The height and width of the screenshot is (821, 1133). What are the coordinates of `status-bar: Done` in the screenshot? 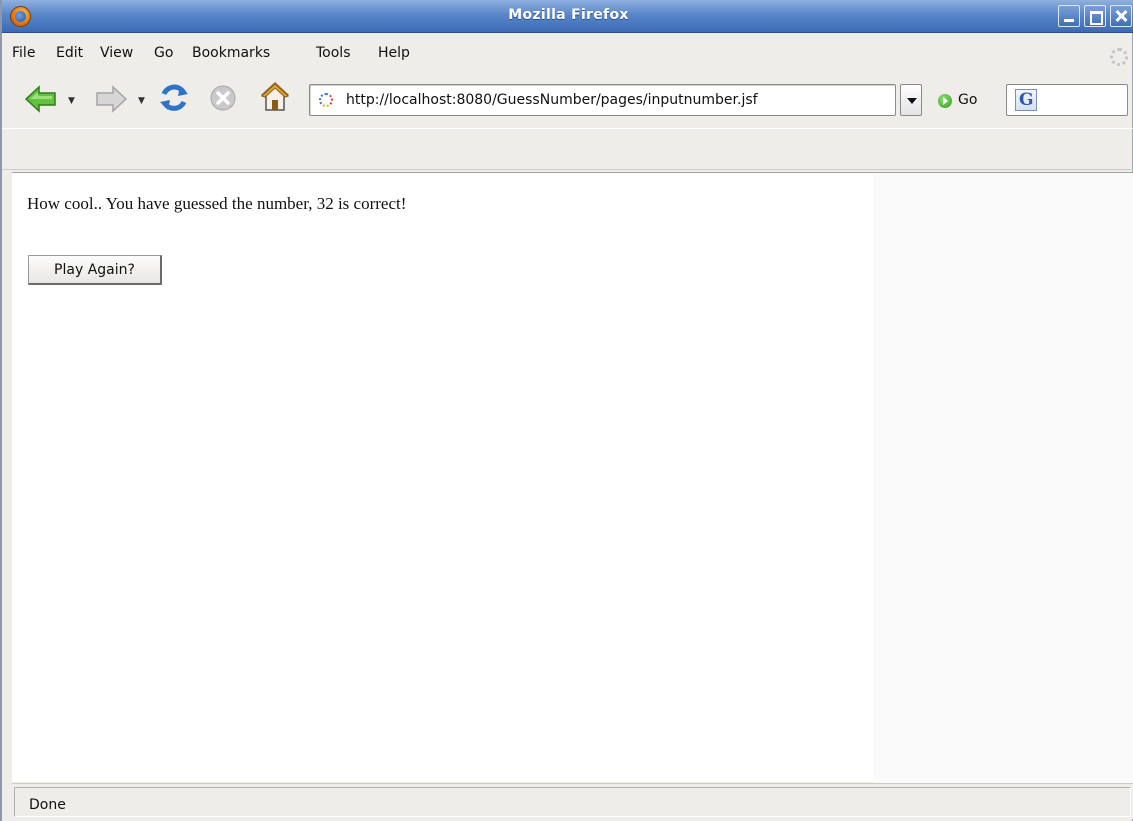 It's located at (572, 801).